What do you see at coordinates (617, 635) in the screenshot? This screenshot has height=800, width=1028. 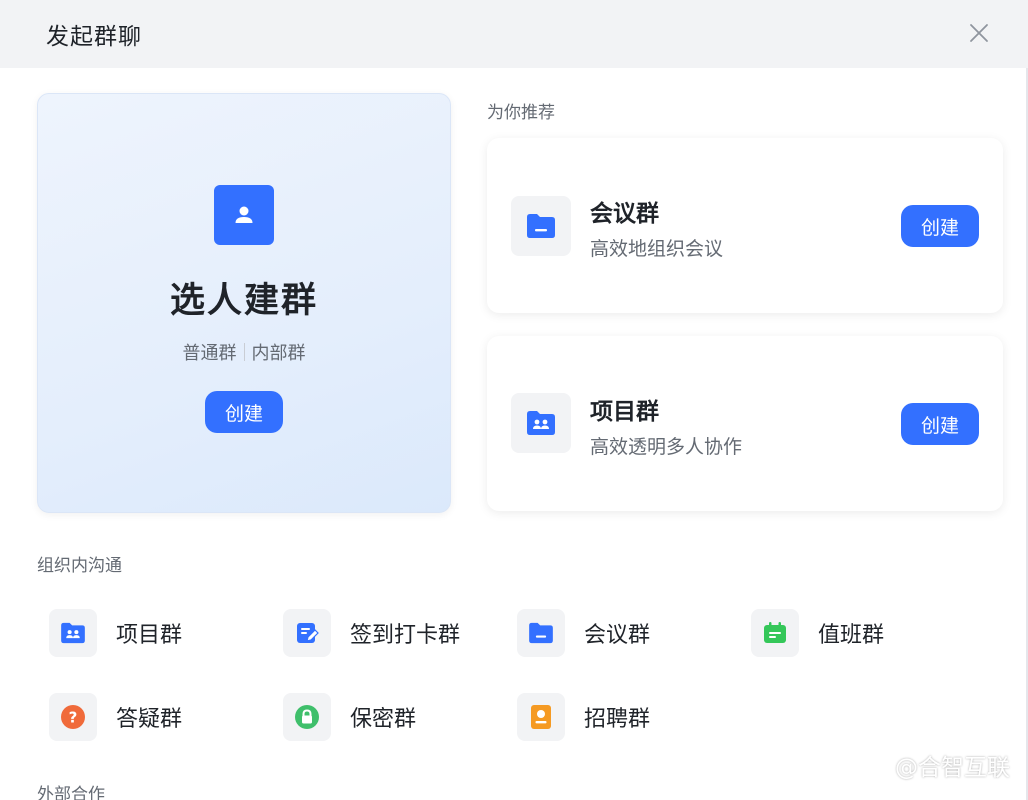 I see `grid-item-label: 会议群` at bounding box center [617, 635].